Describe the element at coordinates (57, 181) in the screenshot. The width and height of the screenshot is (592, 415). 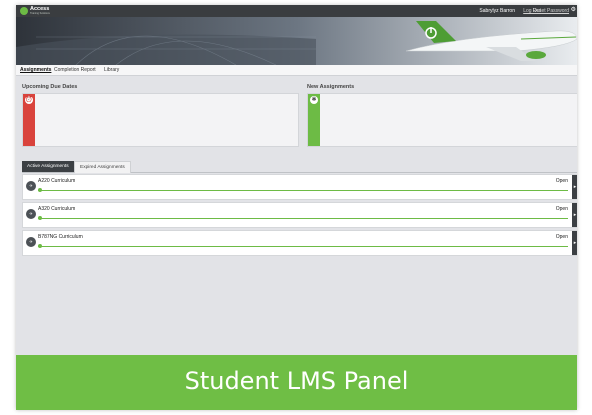
I see `assignment-name: A220 Curriculum` at that location.